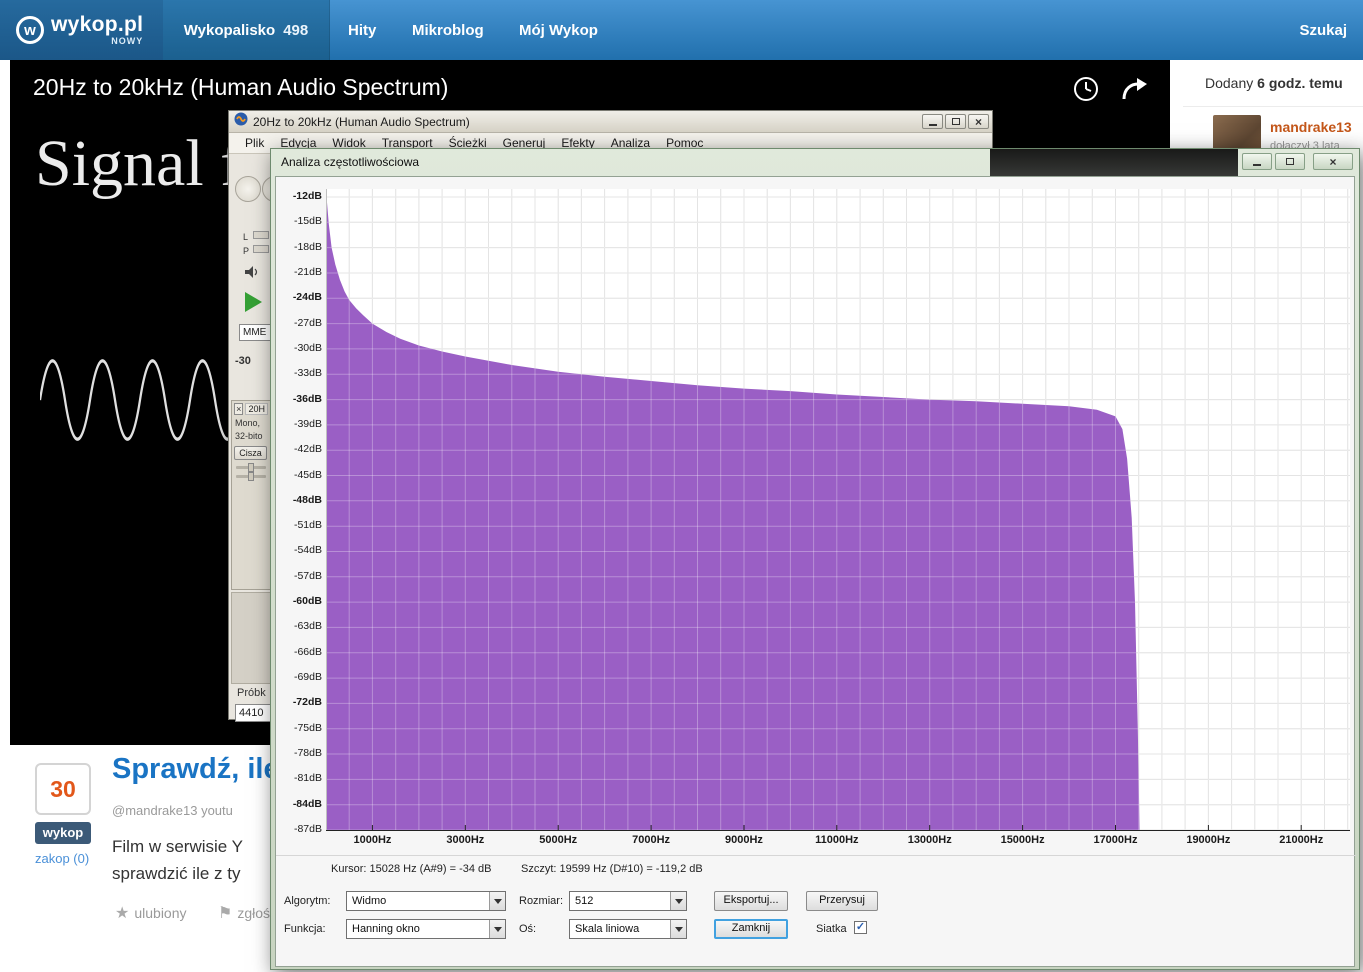 The height and width of the screenshot is (972, 1363). Describe the element at coordinates (251, 467) in the screenshot. I see `gain-slider` at that location.